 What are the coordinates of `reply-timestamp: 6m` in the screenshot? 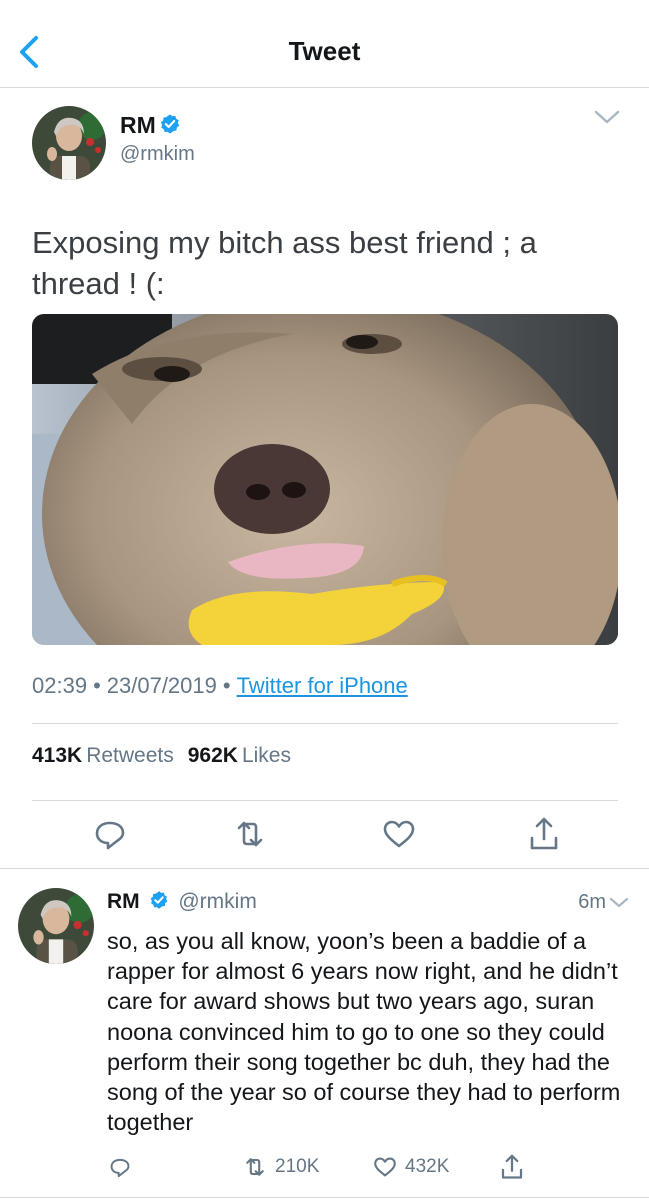 It's located at (592, 902).